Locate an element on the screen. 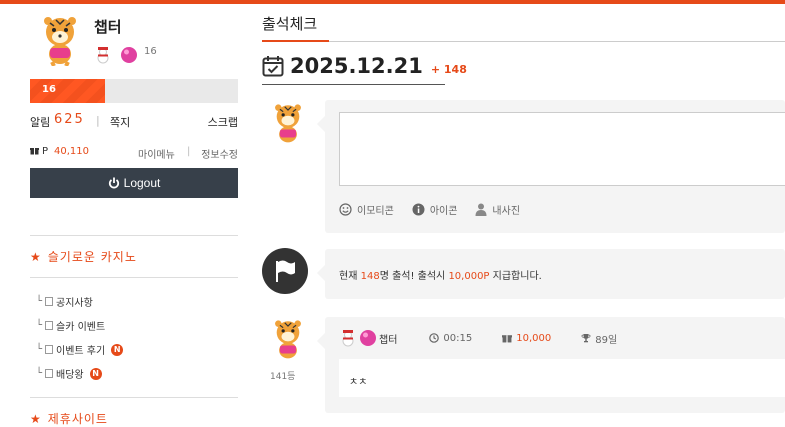  notice-text: 명 출석! 출석시 is located at coordinates (414, 276).